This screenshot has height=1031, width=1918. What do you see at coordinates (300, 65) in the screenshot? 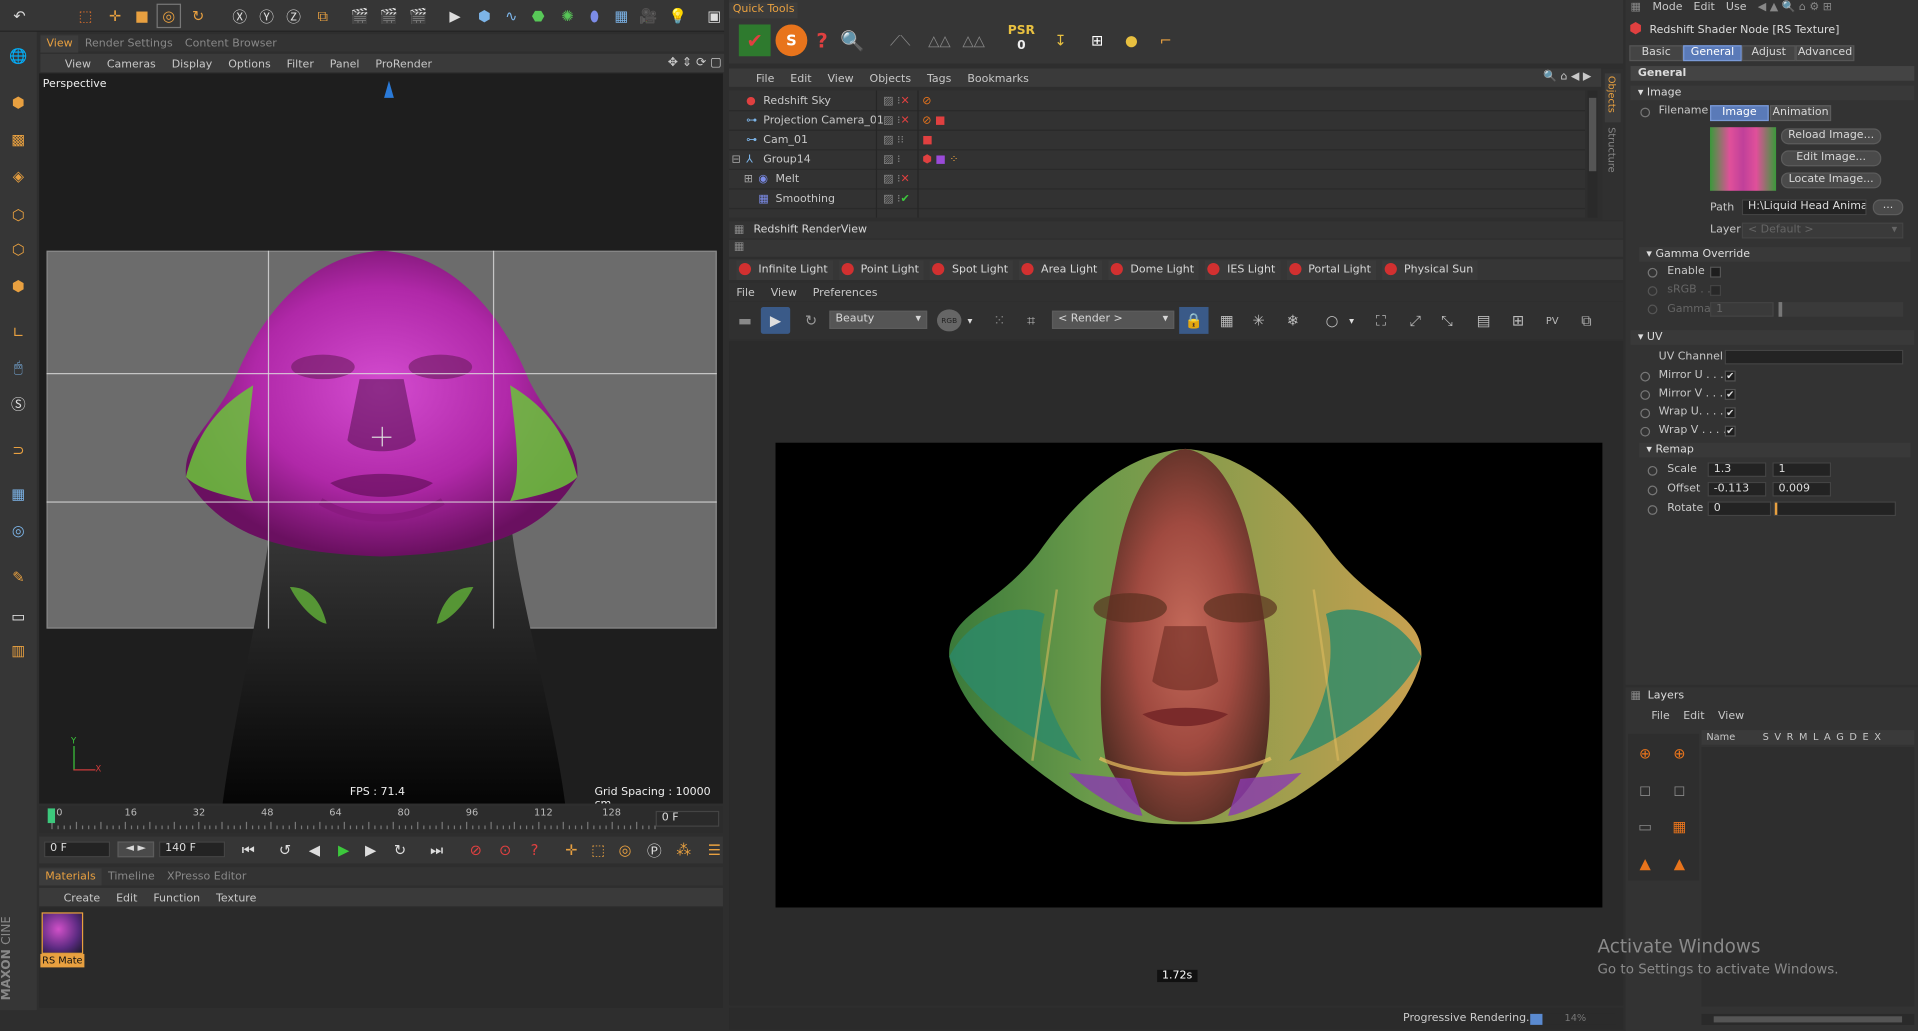
I see `menu-filter: Filter` at bounding box center [300, 65].